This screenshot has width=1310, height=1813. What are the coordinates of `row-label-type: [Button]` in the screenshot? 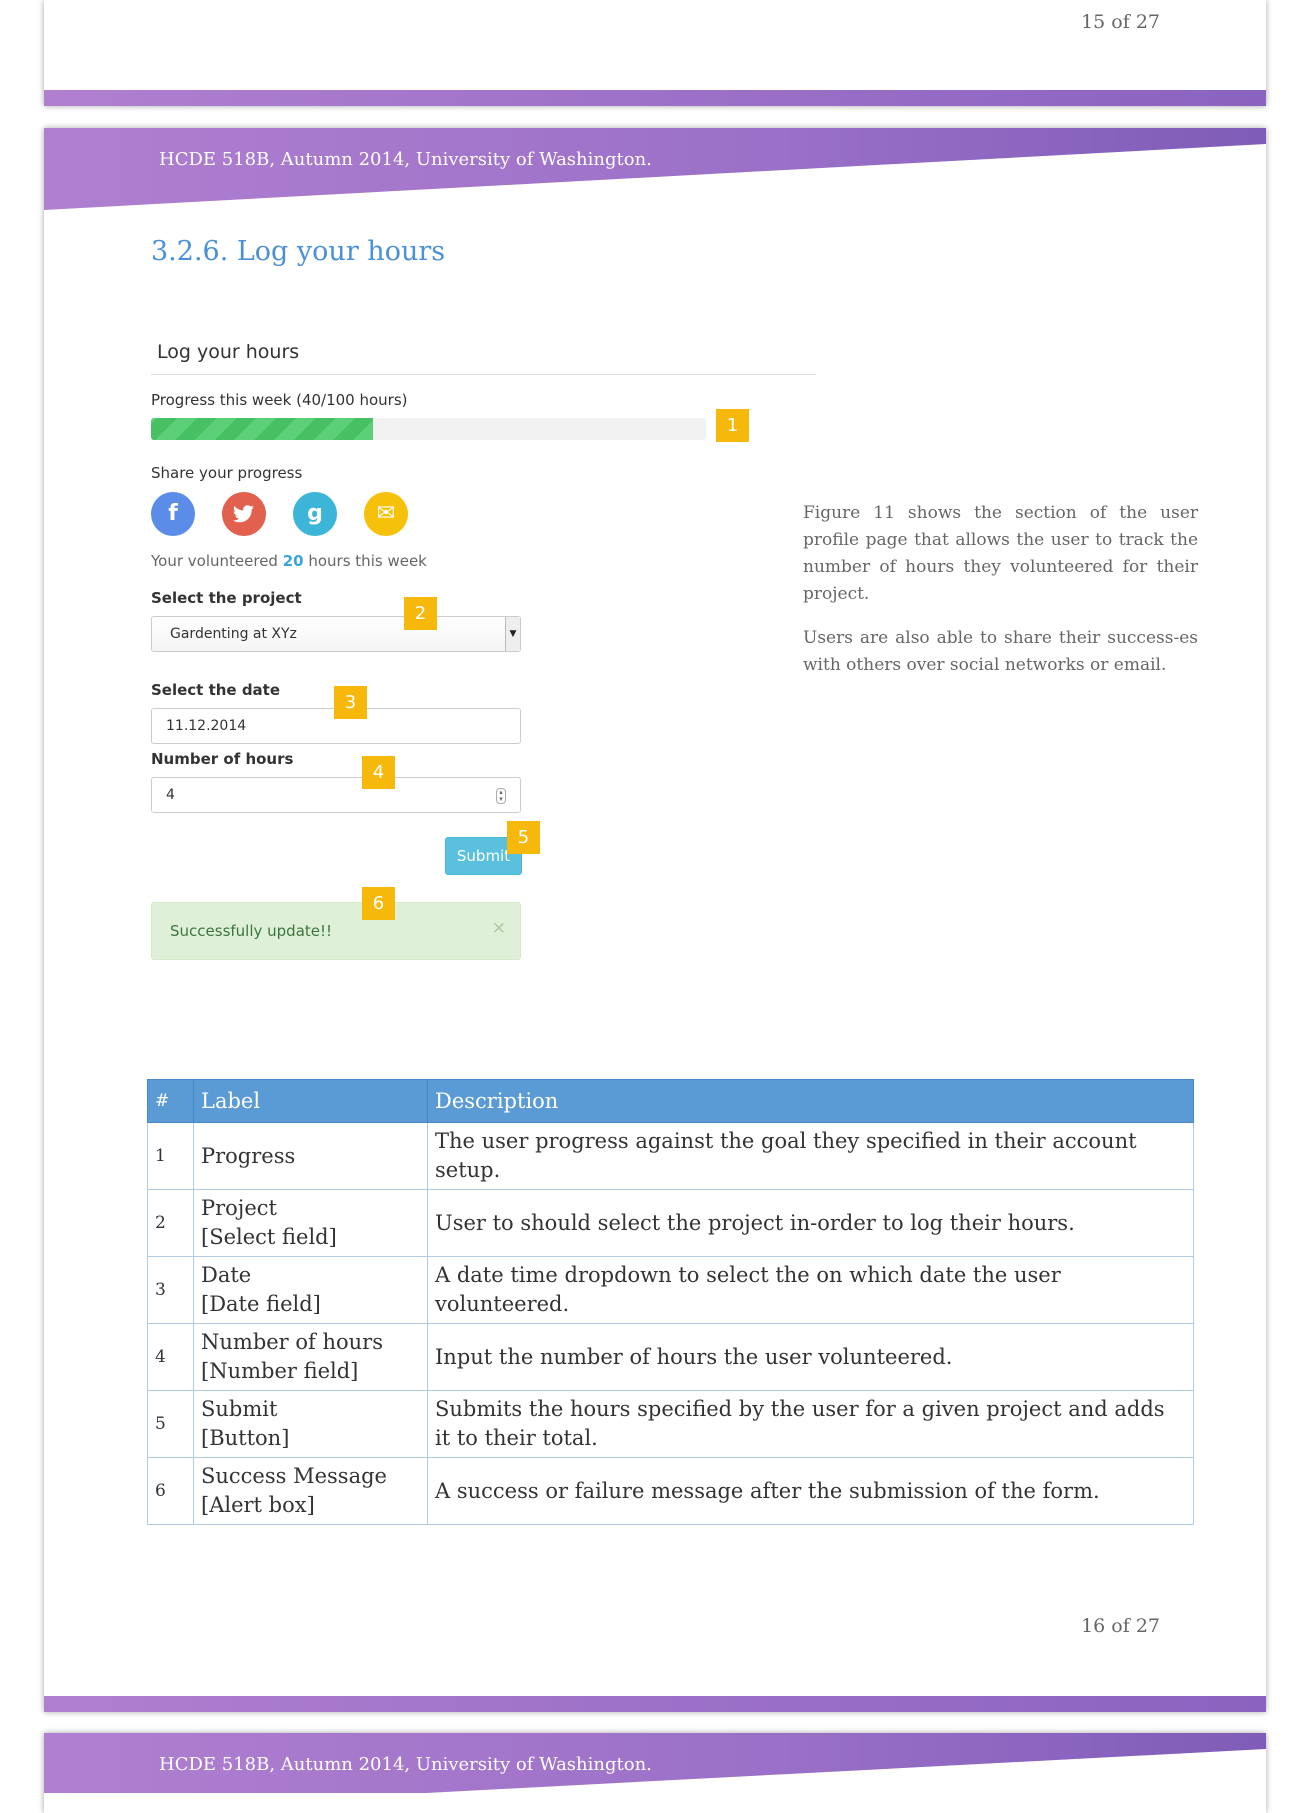 It's located at (245, 1438).